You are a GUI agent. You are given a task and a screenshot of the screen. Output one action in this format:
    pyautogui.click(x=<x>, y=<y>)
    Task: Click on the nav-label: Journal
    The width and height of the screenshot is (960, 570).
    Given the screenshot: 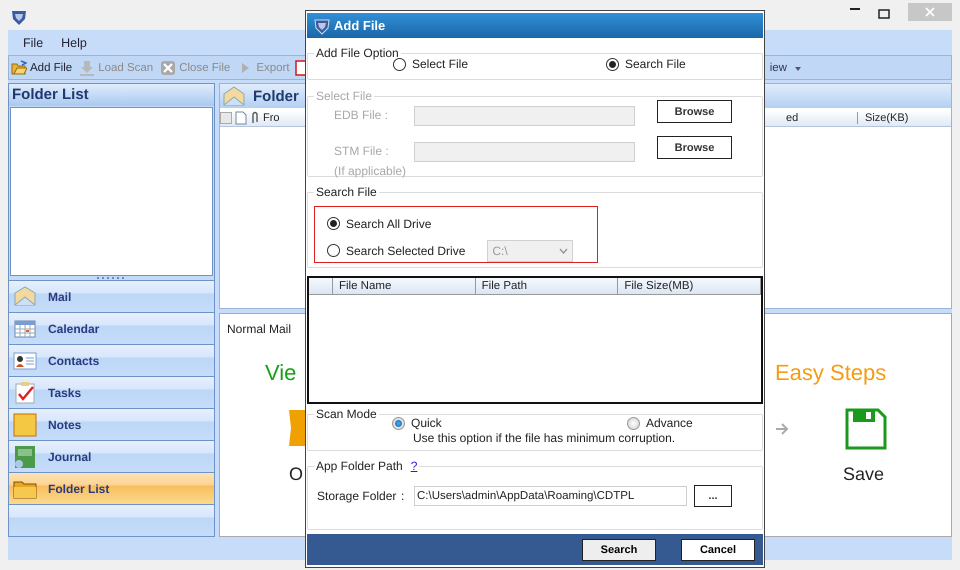 What is the action you would take?
    pyautogui.click(x=70, y=457)
    